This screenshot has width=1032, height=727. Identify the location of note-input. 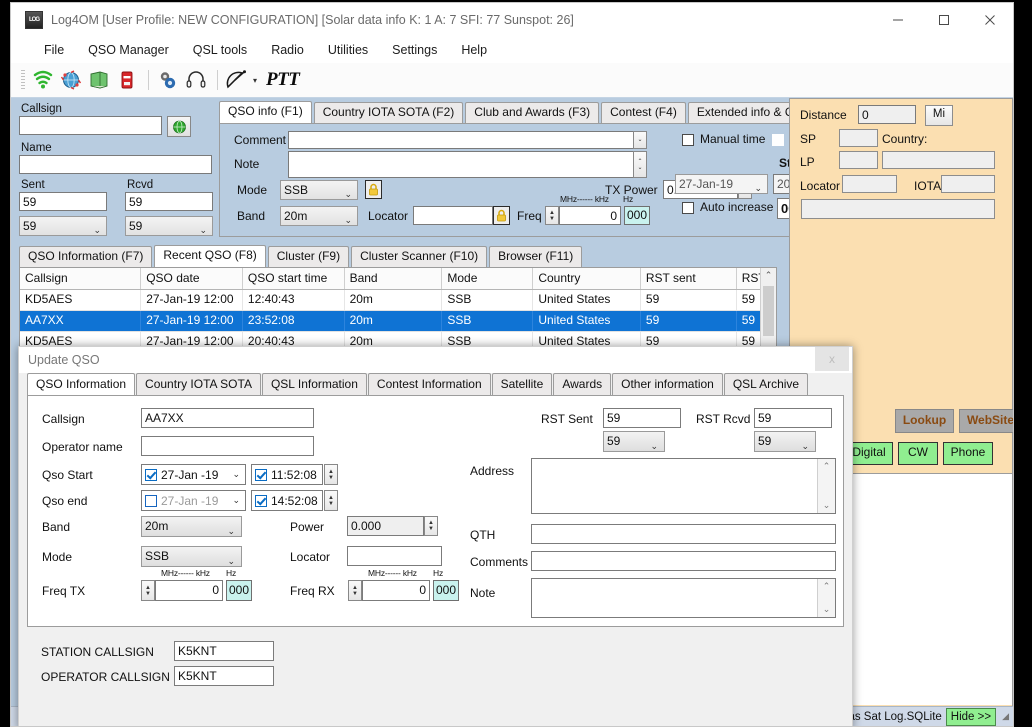
(463, 164).